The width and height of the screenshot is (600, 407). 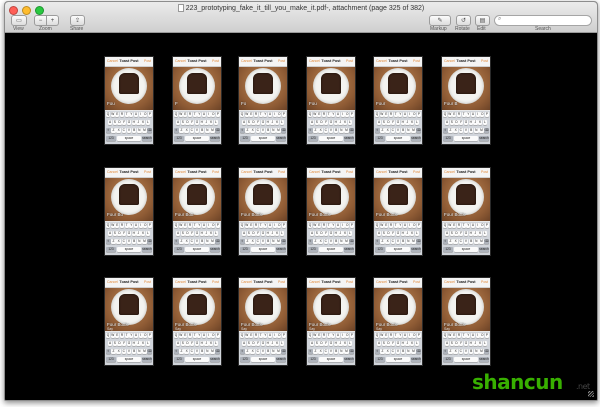 I want to click on keyboard-key: T, so click(x=260, y=225).